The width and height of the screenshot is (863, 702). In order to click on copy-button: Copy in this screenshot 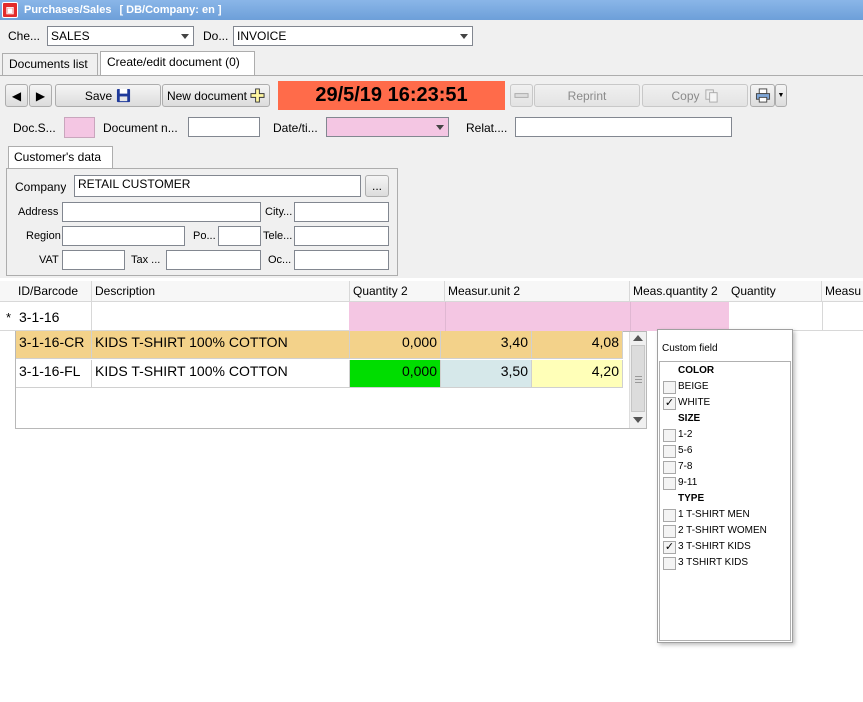, I will do `click(695, 95)`.